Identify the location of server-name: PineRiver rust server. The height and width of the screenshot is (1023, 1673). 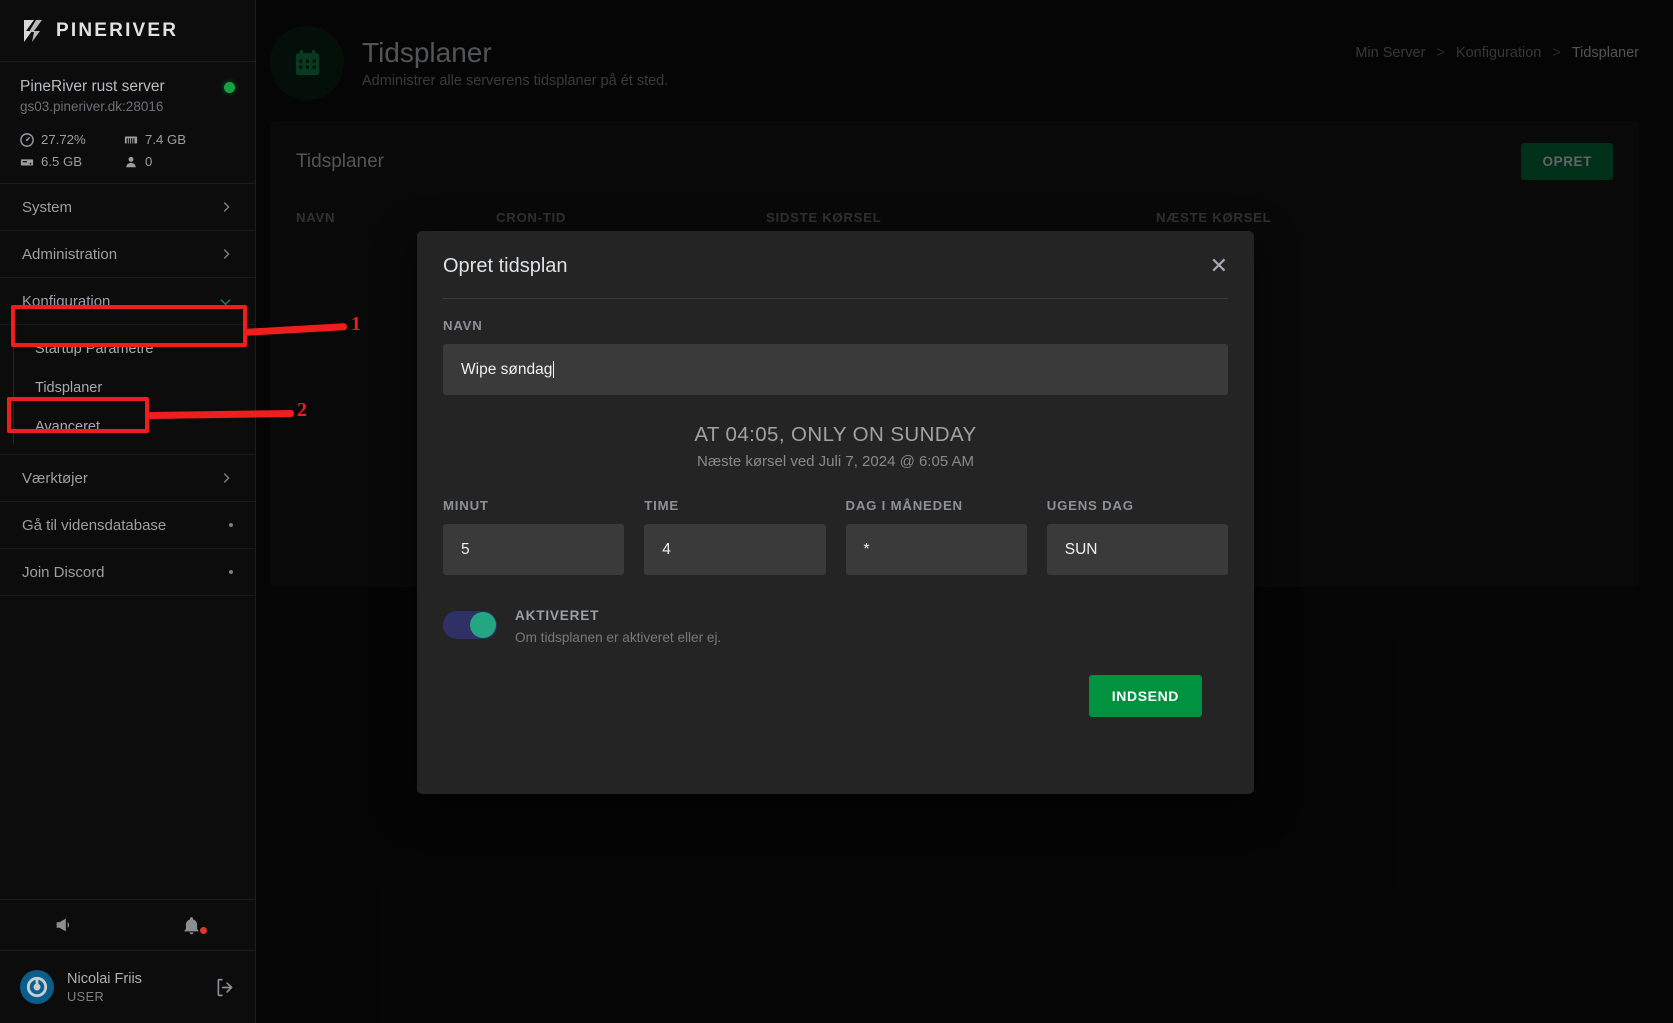
(92, 86).